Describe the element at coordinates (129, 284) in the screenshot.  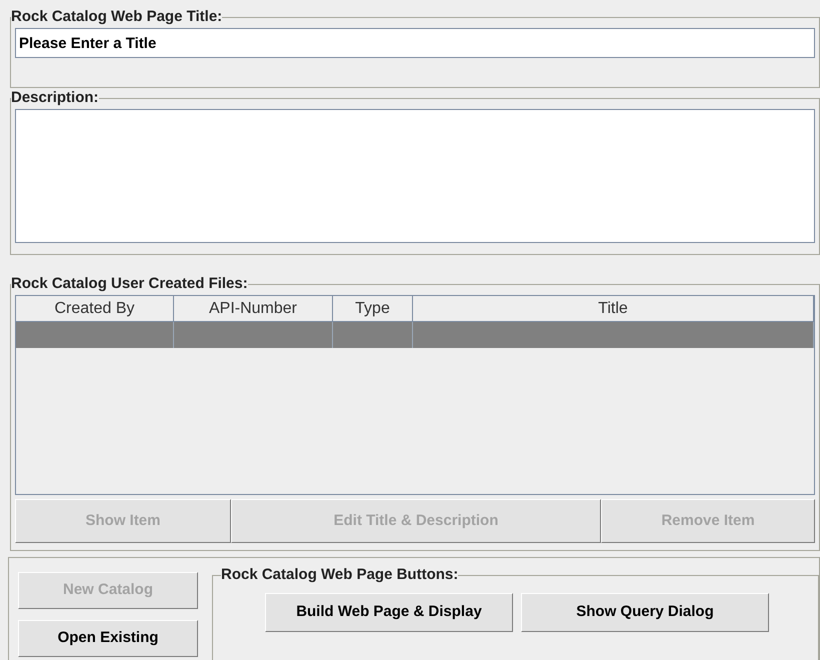
I see `group-label: Rock Catalog User Created Files:` at that location.